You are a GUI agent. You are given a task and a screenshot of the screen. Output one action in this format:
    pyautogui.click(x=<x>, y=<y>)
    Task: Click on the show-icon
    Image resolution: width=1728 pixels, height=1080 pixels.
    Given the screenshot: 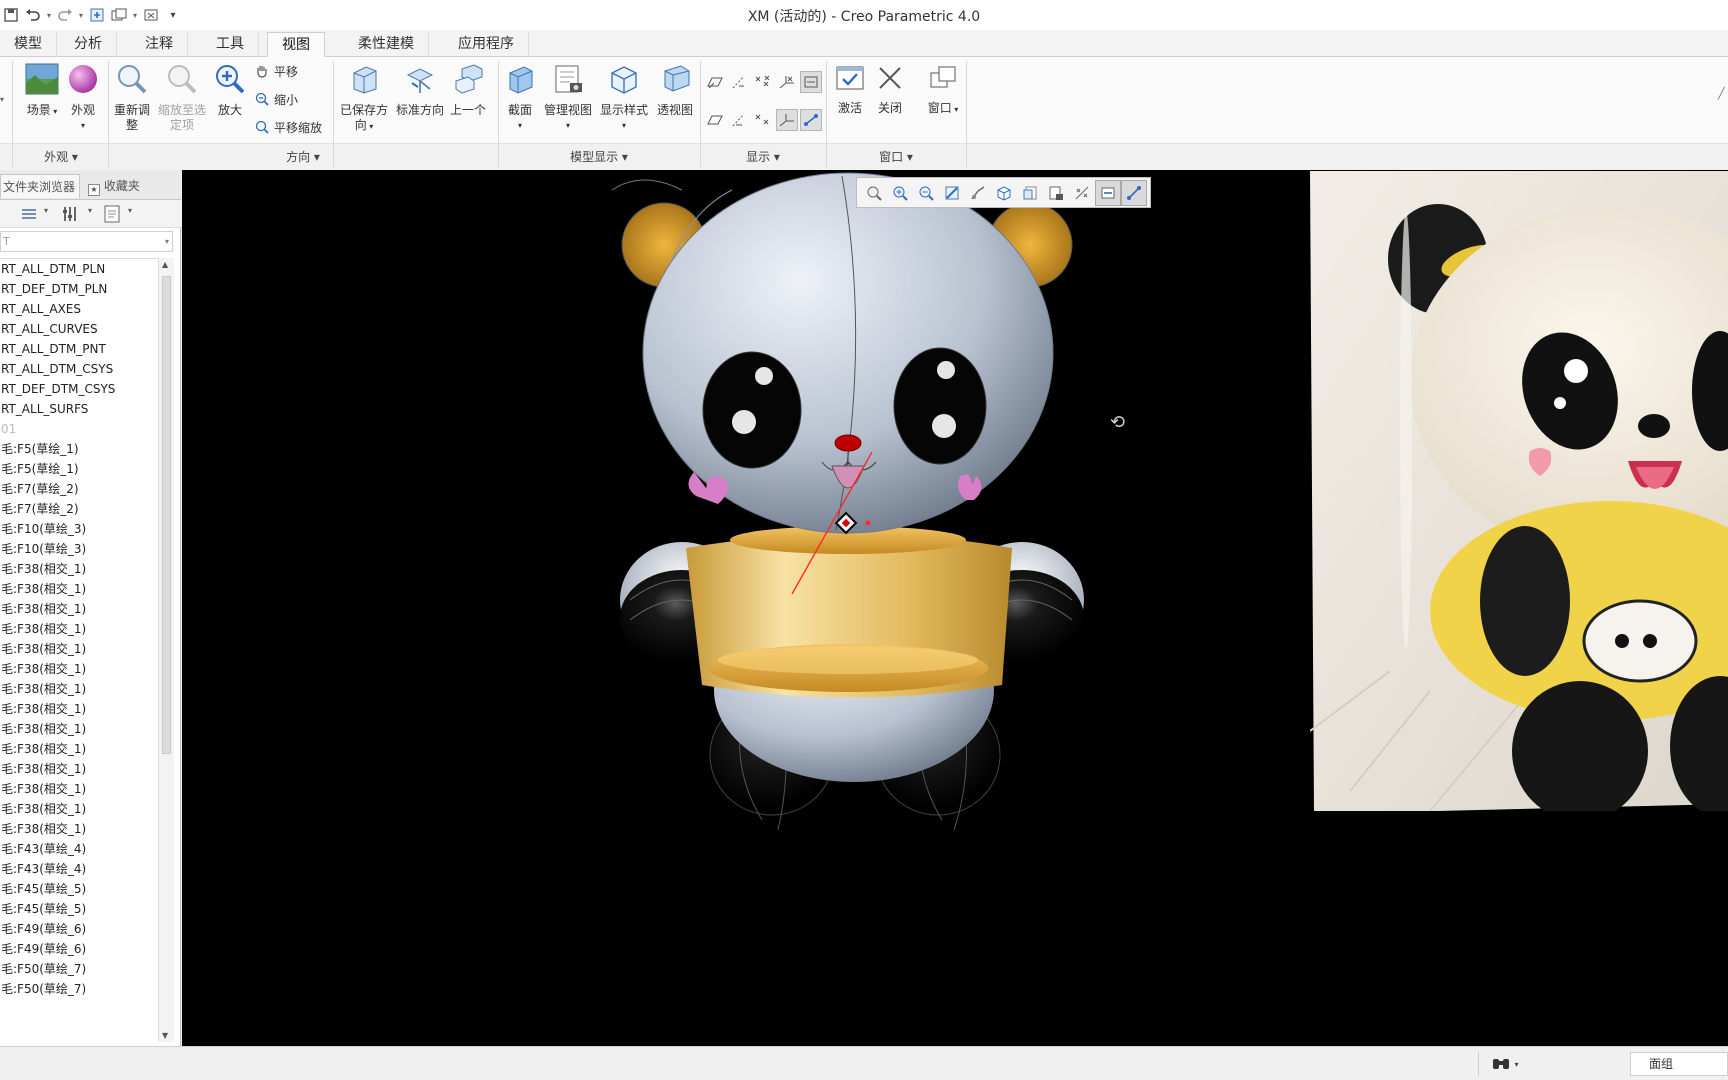 What is the action you would take?
    pyautogui.click(x=29, y=215)
    